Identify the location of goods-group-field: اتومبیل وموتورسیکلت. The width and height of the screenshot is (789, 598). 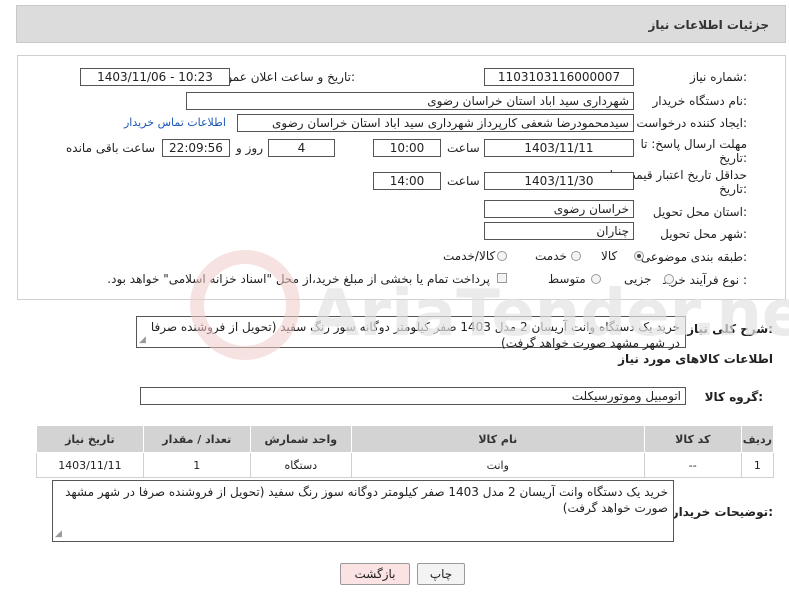
(413, 396).